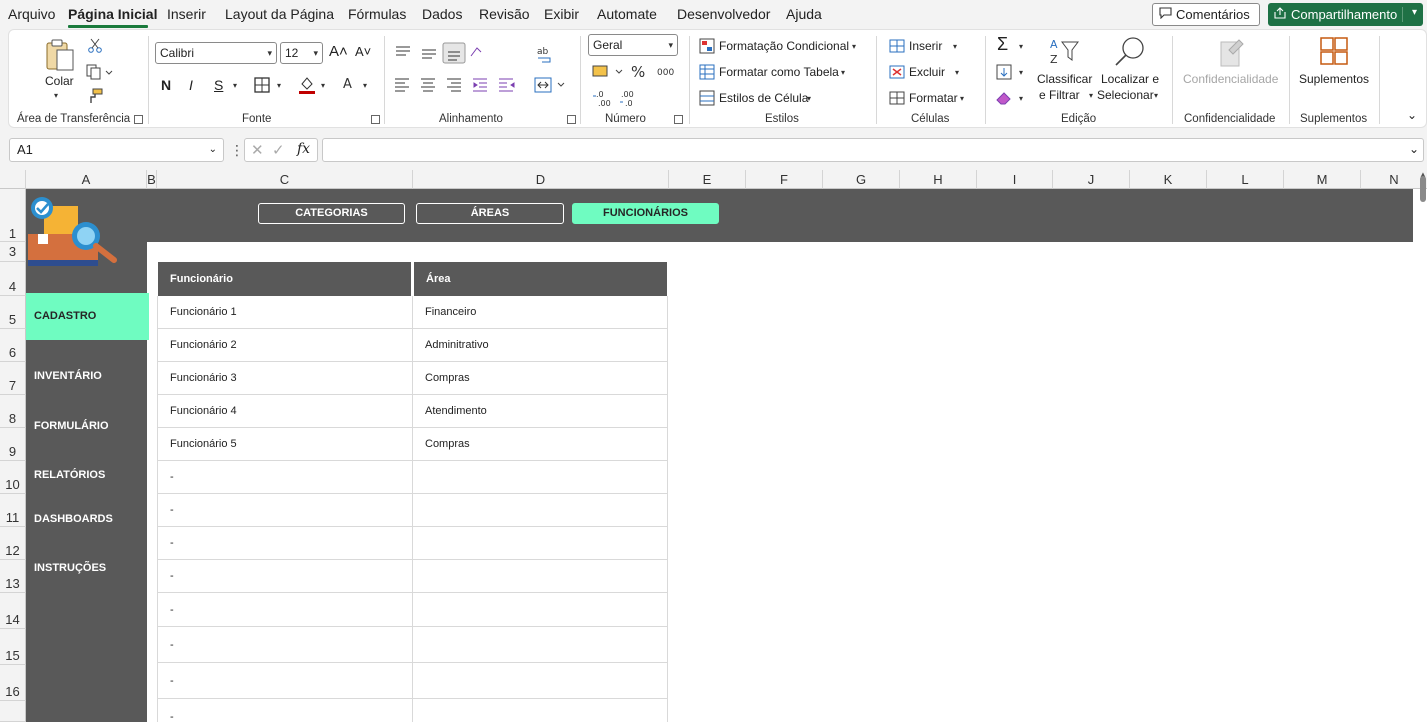 This screenshot has width=1427, height=722. Describe the element at coordinates (861, 179) in the screenshot. I see `column-header-g: G` at that location.